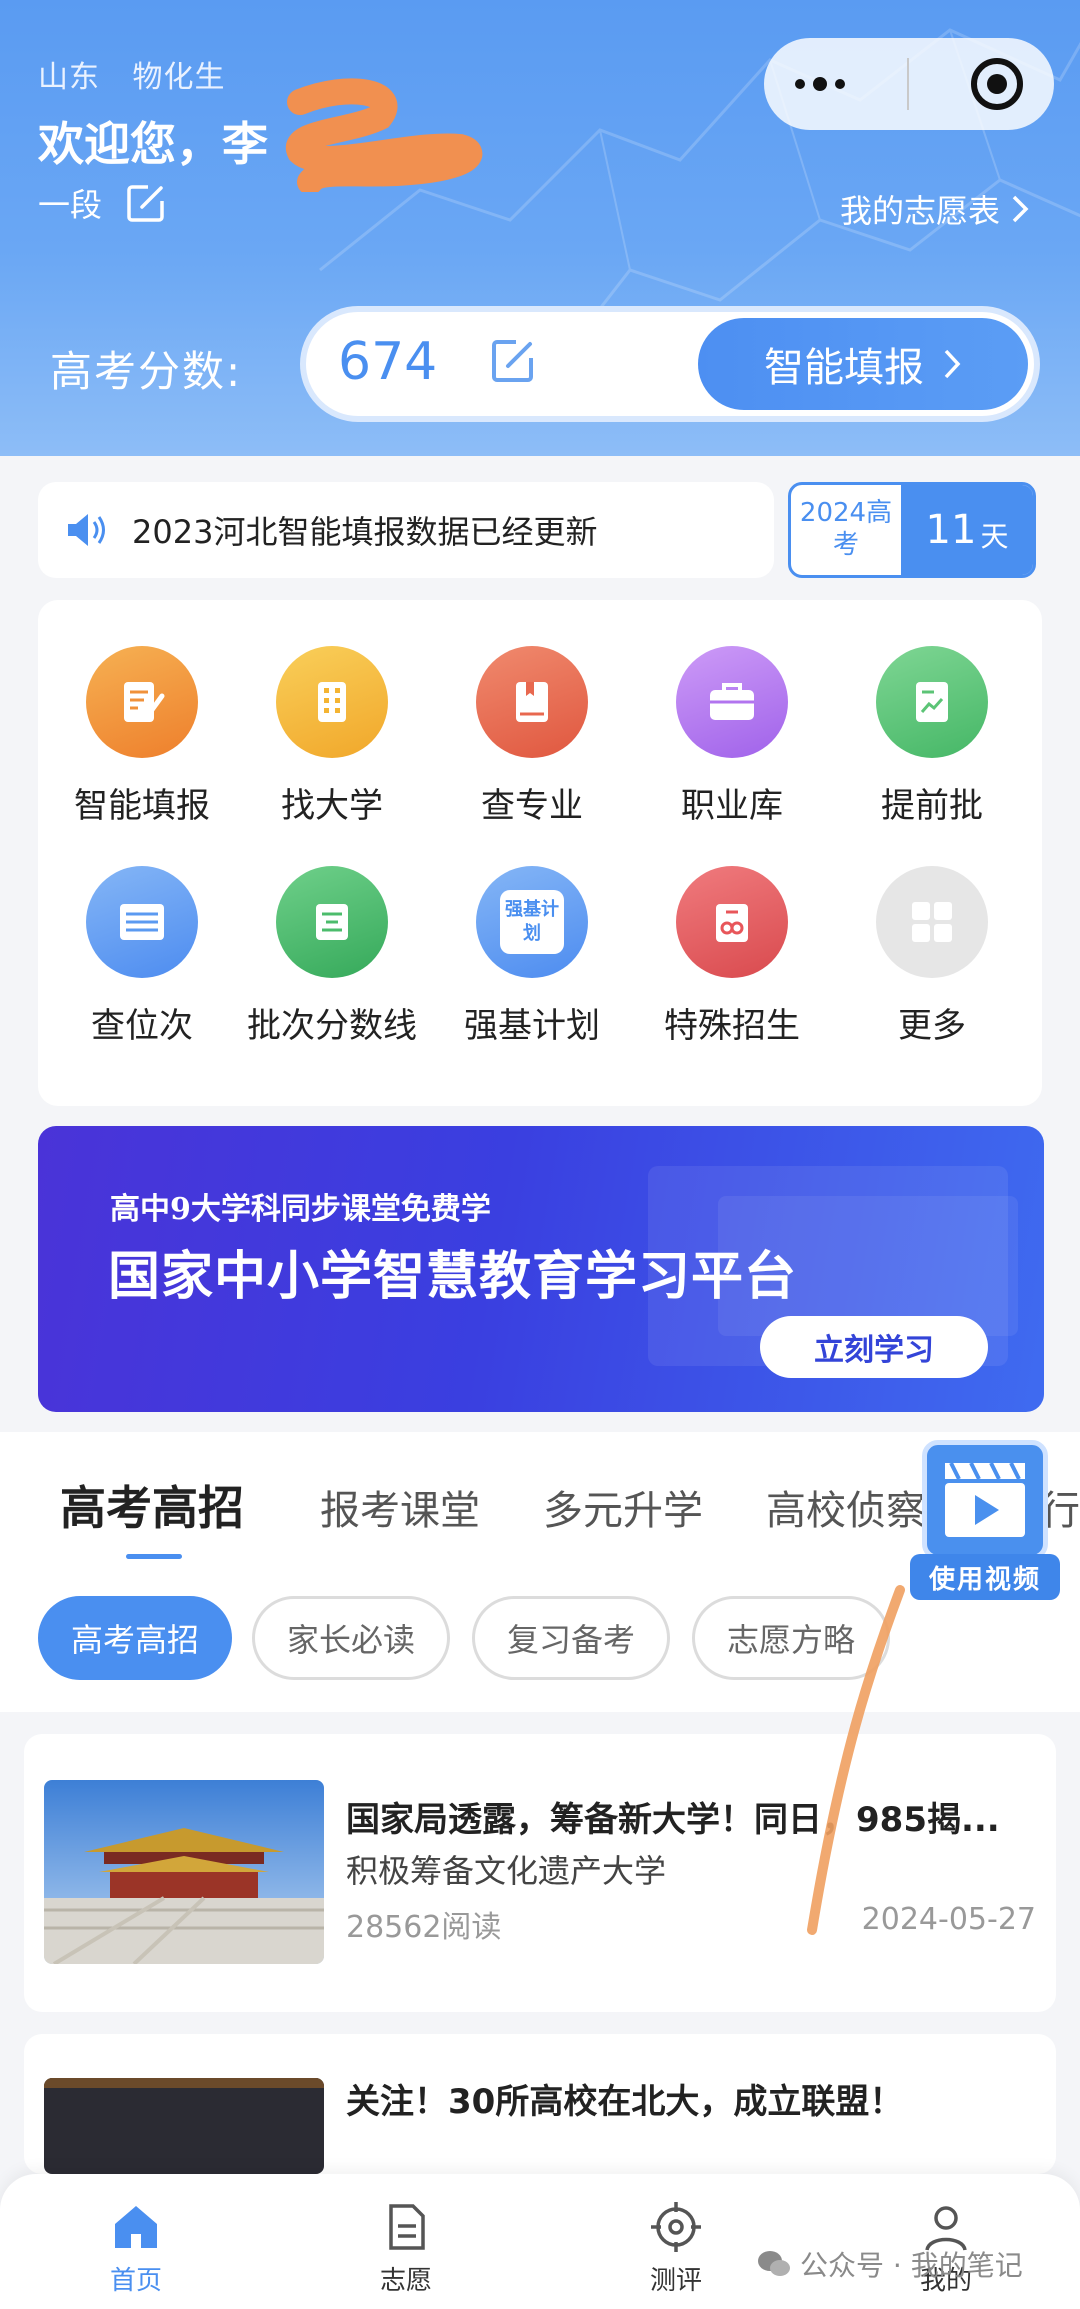 The image size is (1080, 2309). I want to click on article-desc: 积极筹备文化遗产大学, so click(506, 1871).